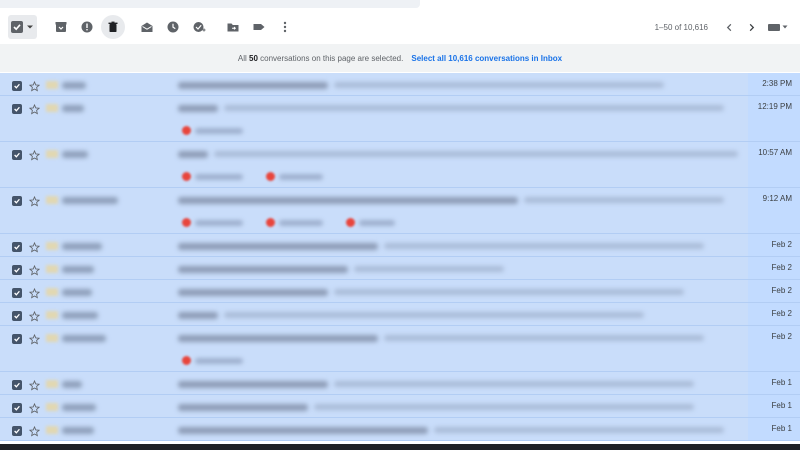 The height and width of the screenshot is (450, 800). Describe the element at coordinates (400, 119) in the screenshot. I see `email-row: 12:19 PM` at that location.